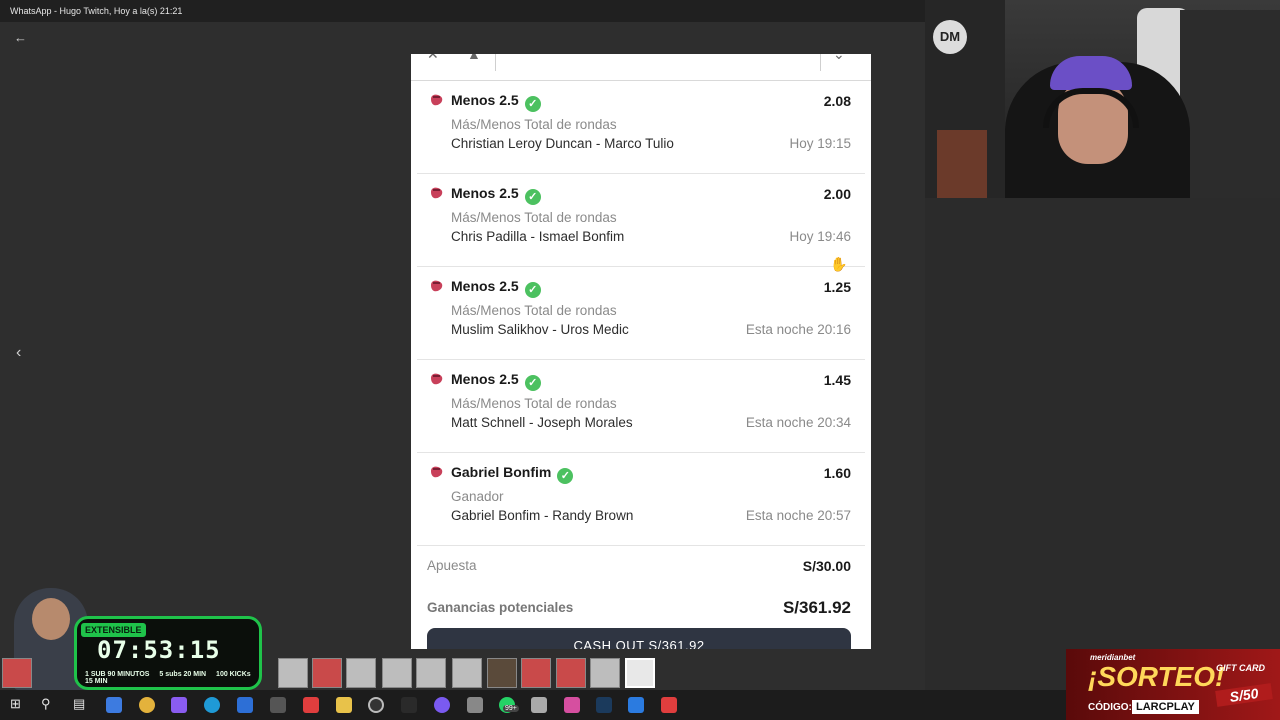 The image size is (1280, 720). Describe the element at coordinates (542, 422) in the screenshot. I see `selection-match: Matt Schnell - Joseph Morales` at that location.